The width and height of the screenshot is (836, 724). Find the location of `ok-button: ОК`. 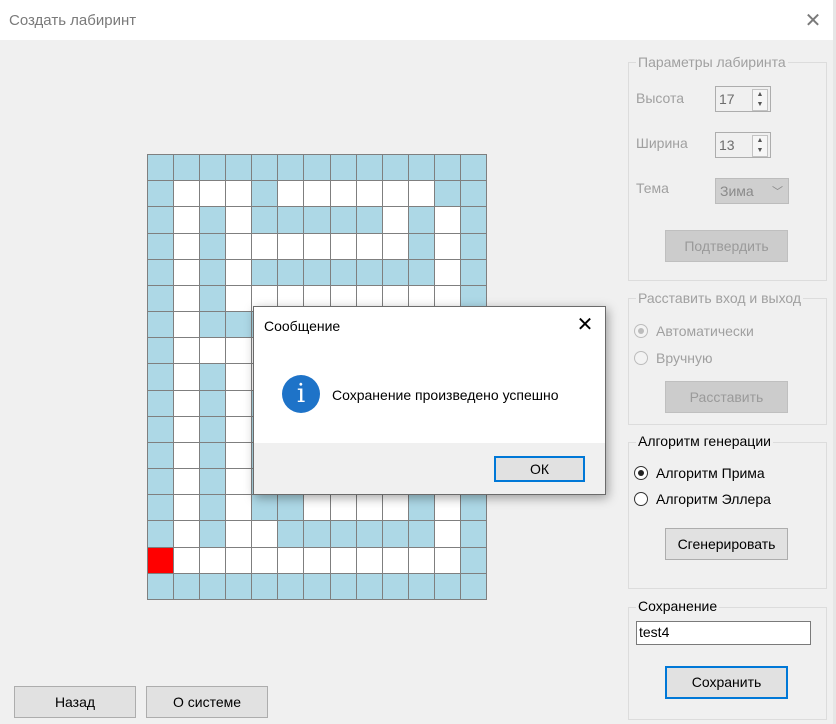

ok-button: ОК is located at coordinates (539, 469).